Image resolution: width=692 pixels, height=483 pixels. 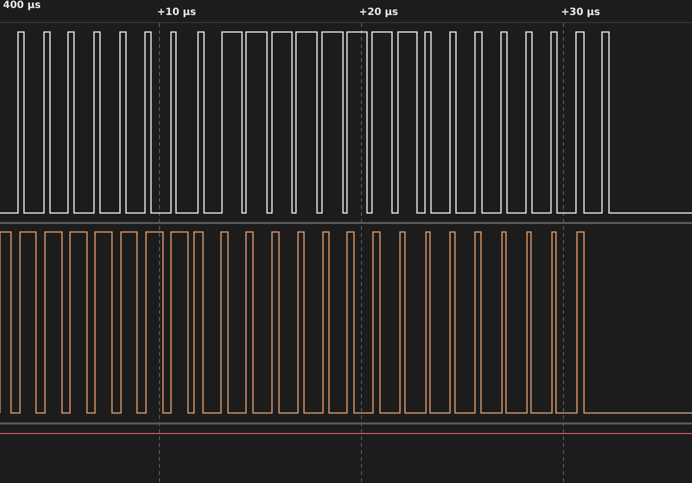 What do you see at coordinates (176, 13) in the screenshot?
I see `time-label: +10 µs` at bounding box center [176, 13].